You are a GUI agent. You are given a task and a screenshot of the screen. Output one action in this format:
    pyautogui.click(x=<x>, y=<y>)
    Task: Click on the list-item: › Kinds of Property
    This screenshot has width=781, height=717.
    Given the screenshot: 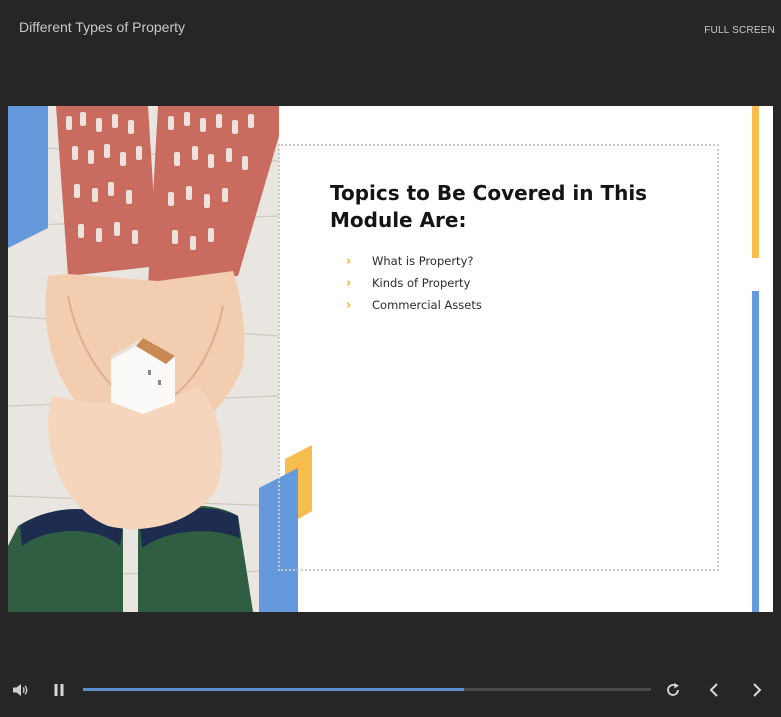 What is the action you would take?
    pyautogui.click(x=414, y=283)
    